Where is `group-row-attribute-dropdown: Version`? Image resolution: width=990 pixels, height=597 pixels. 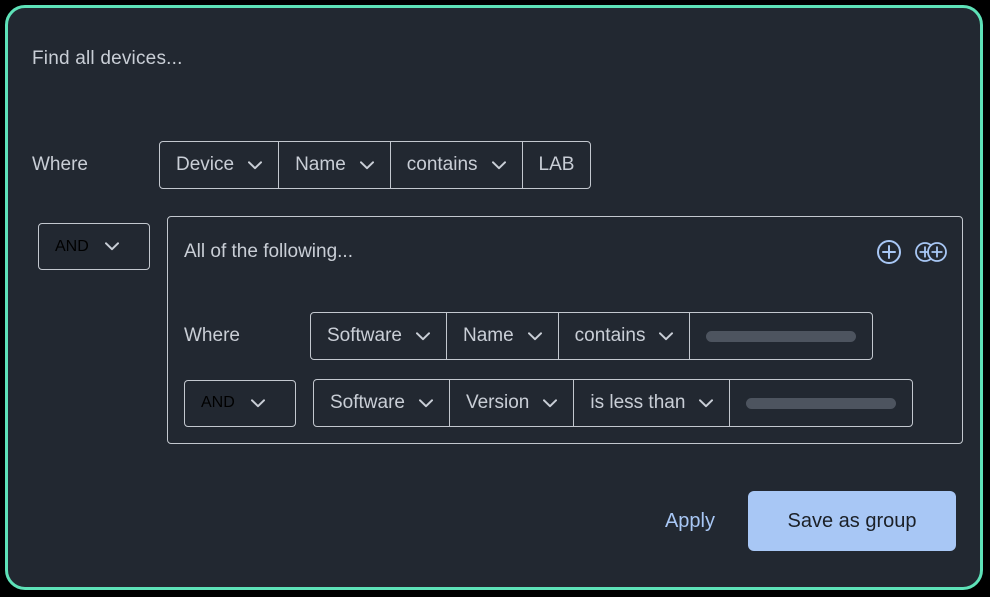 group-row-attribute-dropdown: Version is located at coordinates (512, 403).